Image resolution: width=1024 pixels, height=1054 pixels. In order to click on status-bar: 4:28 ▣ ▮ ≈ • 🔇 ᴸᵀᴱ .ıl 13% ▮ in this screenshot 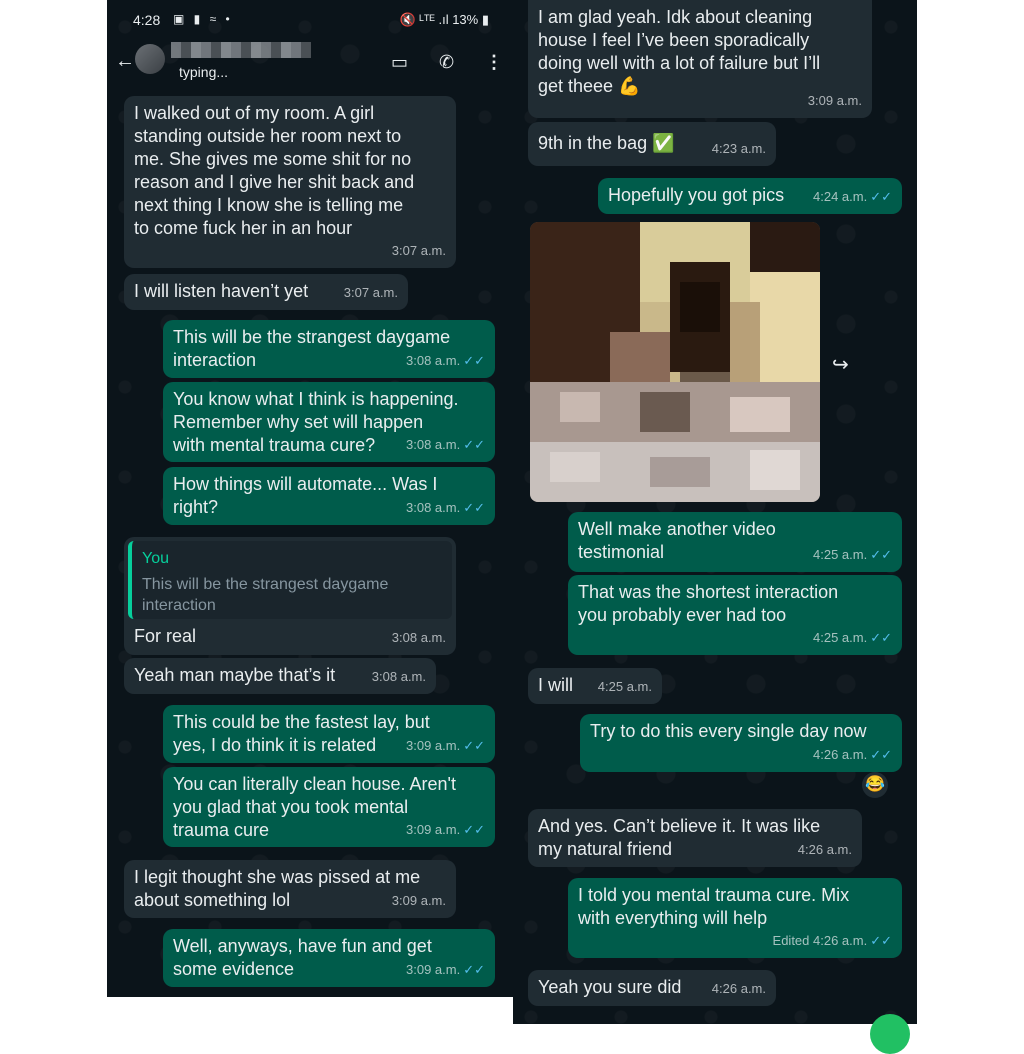, I will do `click(310, 20)`.